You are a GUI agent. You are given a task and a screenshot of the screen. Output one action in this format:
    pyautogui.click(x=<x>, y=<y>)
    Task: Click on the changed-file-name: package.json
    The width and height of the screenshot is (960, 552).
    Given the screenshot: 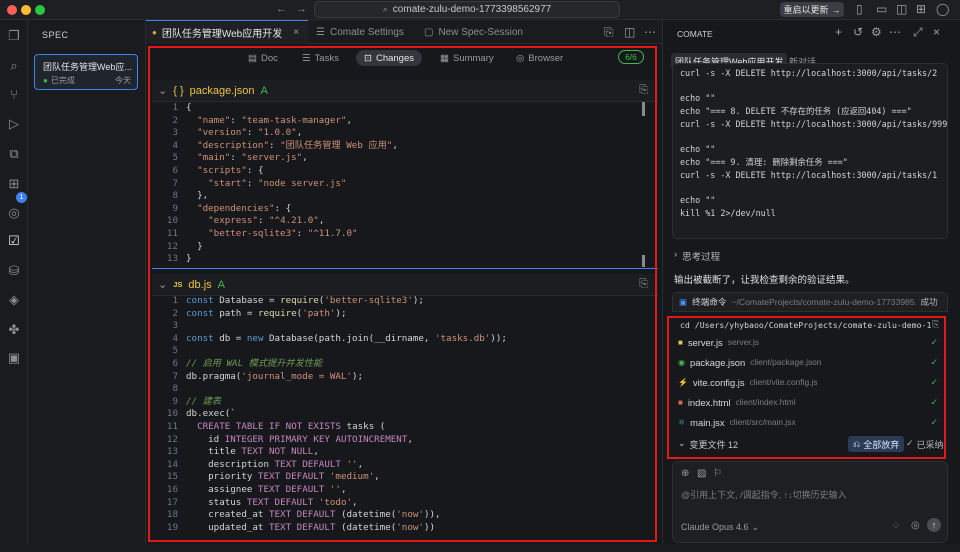 What is the action you would take?
    pyautogui.click(x=717, y=362)
    